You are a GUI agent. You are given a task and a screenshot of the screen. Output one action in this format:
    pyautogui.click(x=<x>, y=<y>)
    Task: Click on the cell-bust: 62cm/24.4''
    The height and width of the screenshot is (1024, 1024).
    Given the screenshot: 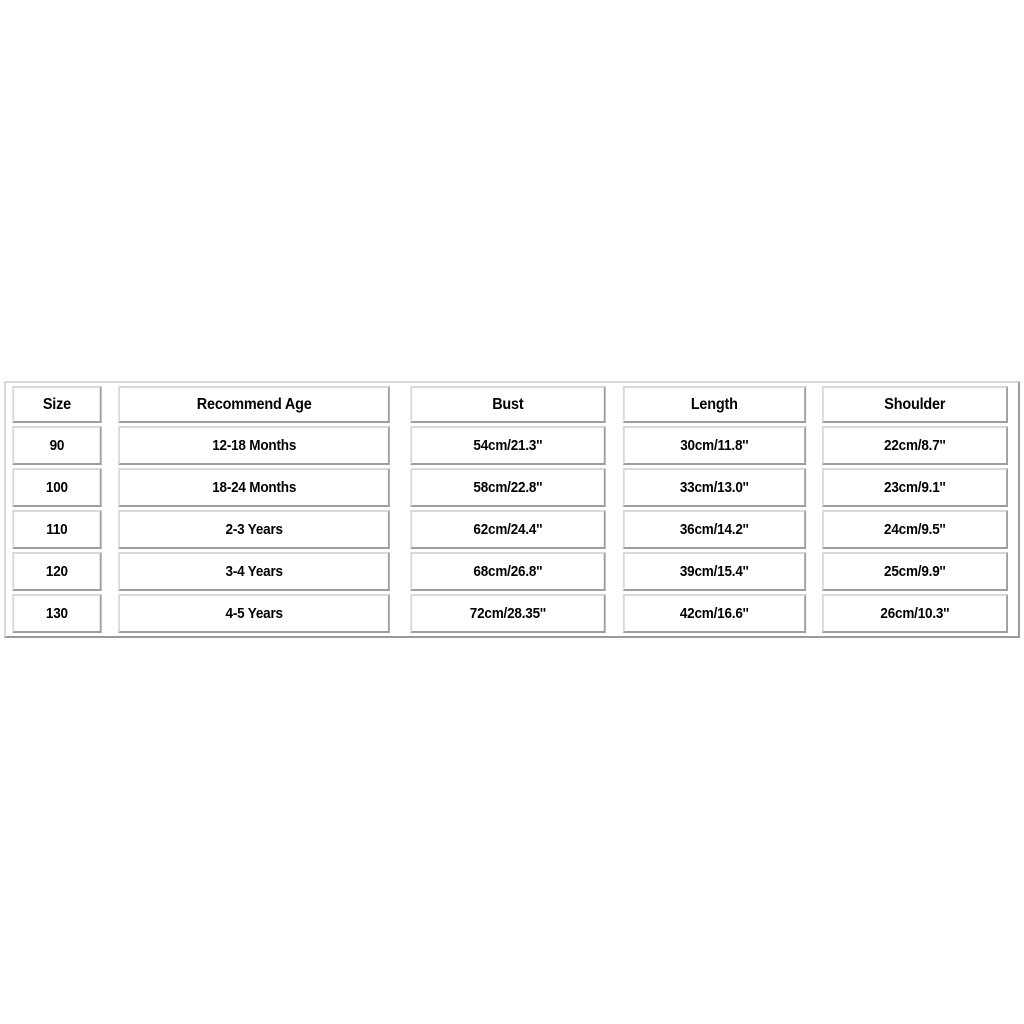 What is the action you would take?
    pyautogui.click(x=508, y=529)
    